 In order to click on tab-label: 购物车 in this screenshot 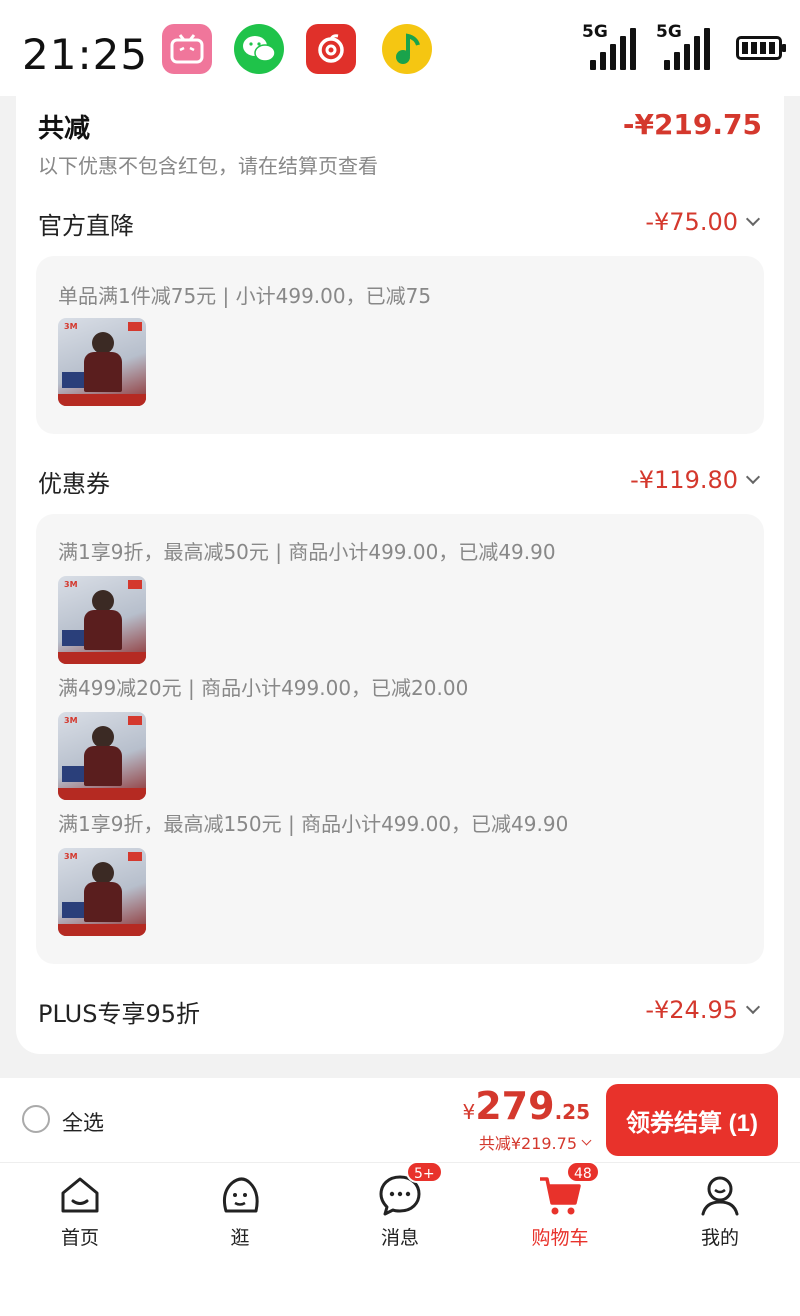, I will do `click(560, 1238)`.